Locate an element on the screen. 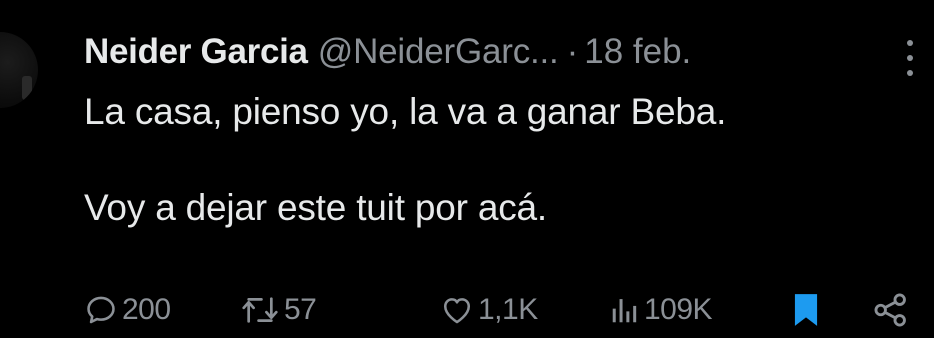 The height and width of the screenshot is (338, 934). share-button is located at coordinates (891, 310).